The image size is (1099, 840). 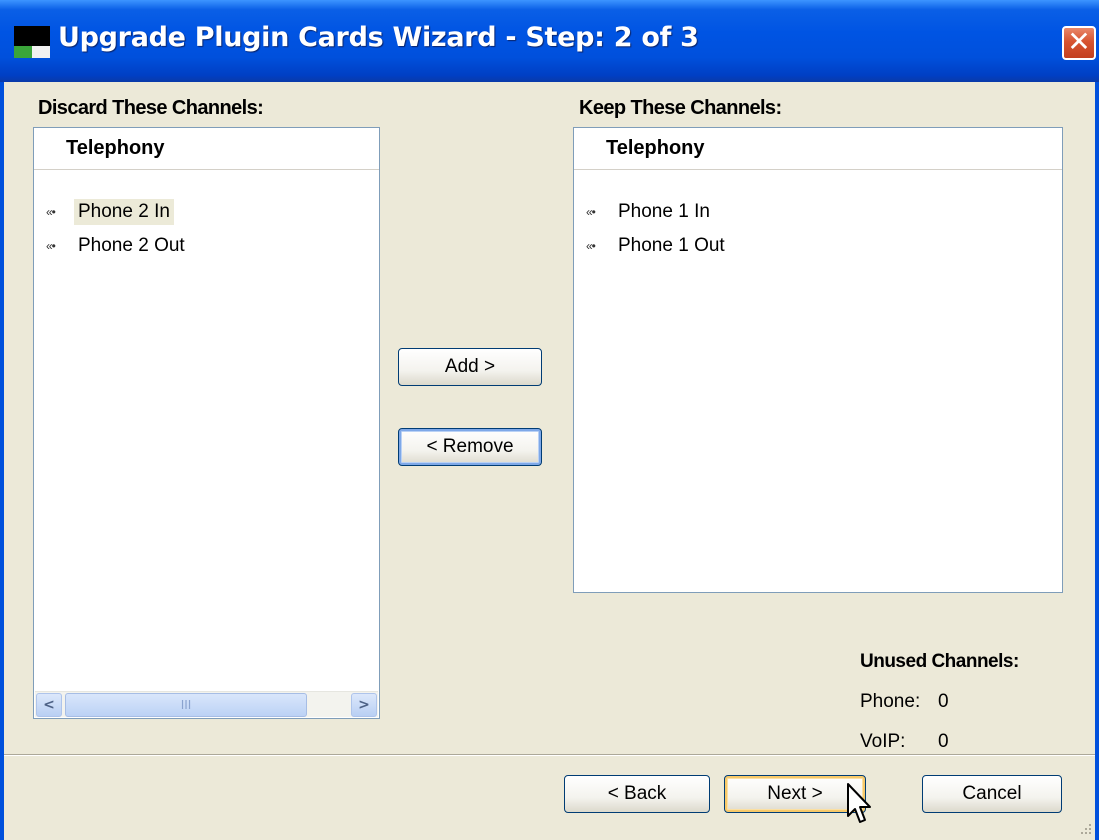 What do you see at coordinates (664, 211) in the screenshot?
I see `list-item-label: Phone 1 In` at bounding box center [664, 211].